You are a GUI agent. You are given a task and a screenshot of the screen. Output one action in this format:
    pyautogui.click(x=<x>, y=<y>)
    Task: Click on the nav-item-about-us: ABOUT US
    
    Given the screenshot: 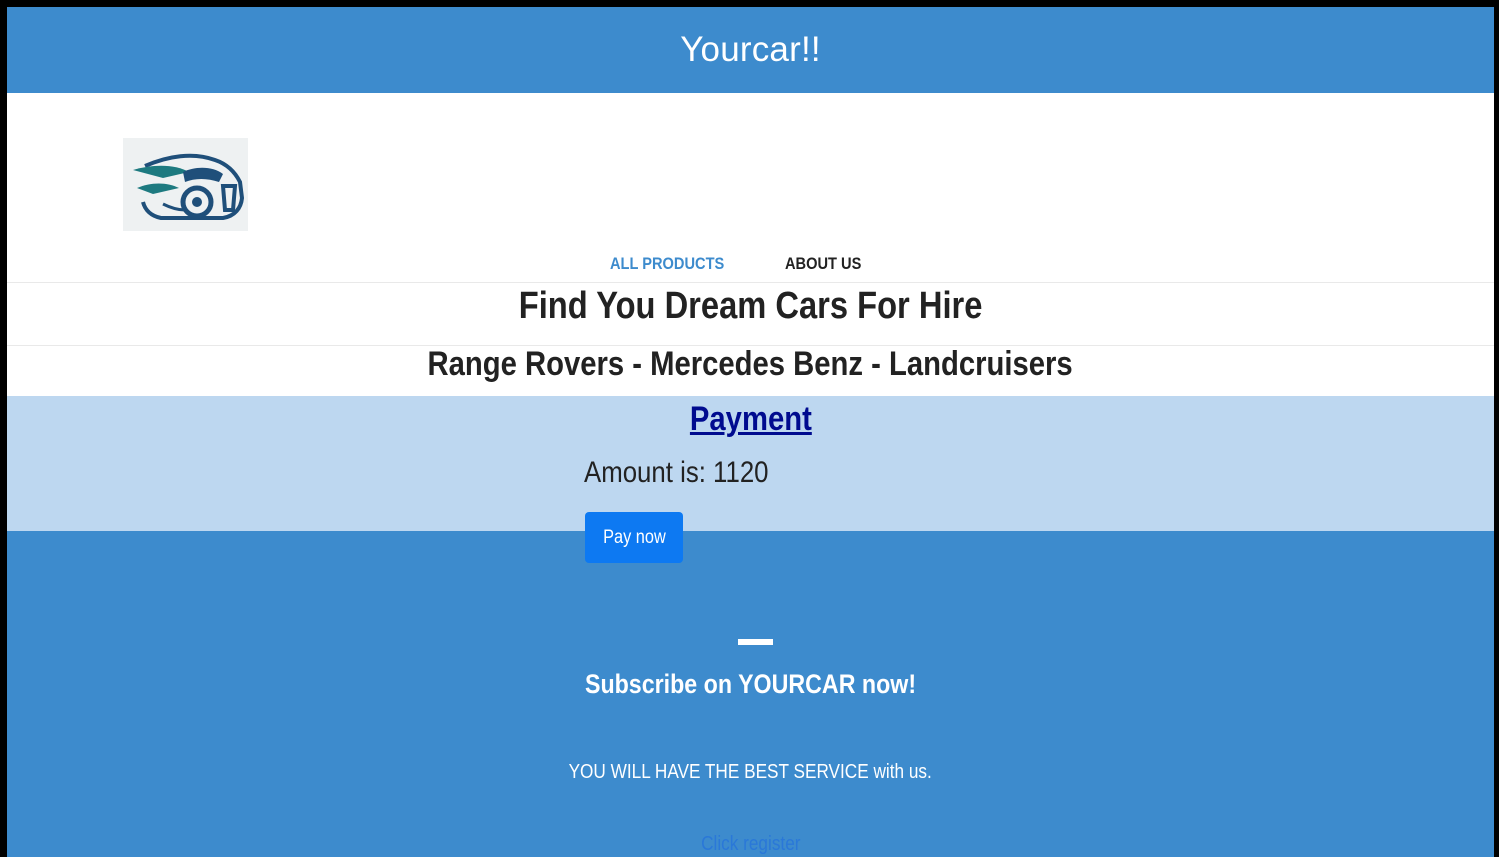 What is the action you would take?
    pyautogui.click(x=823, y=264)
    